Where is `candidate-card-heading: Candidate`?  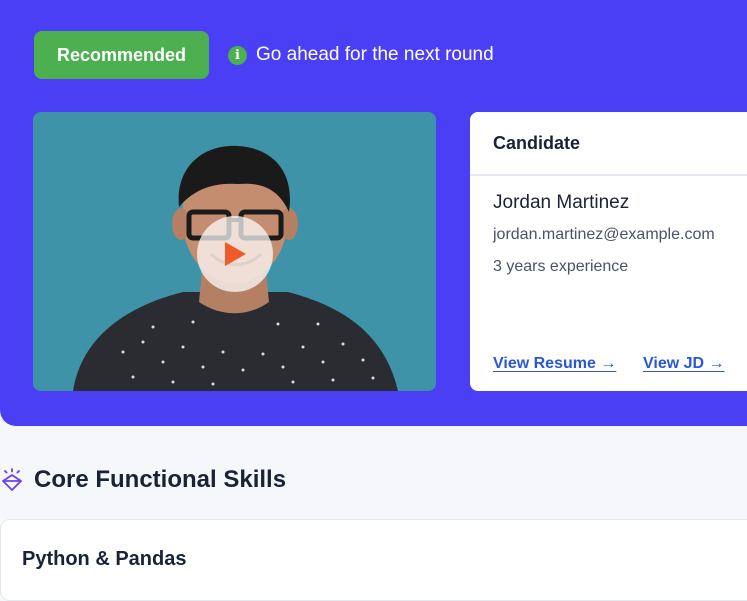 candidate-card-heading: Candidate is located at coordinates (608, 144).